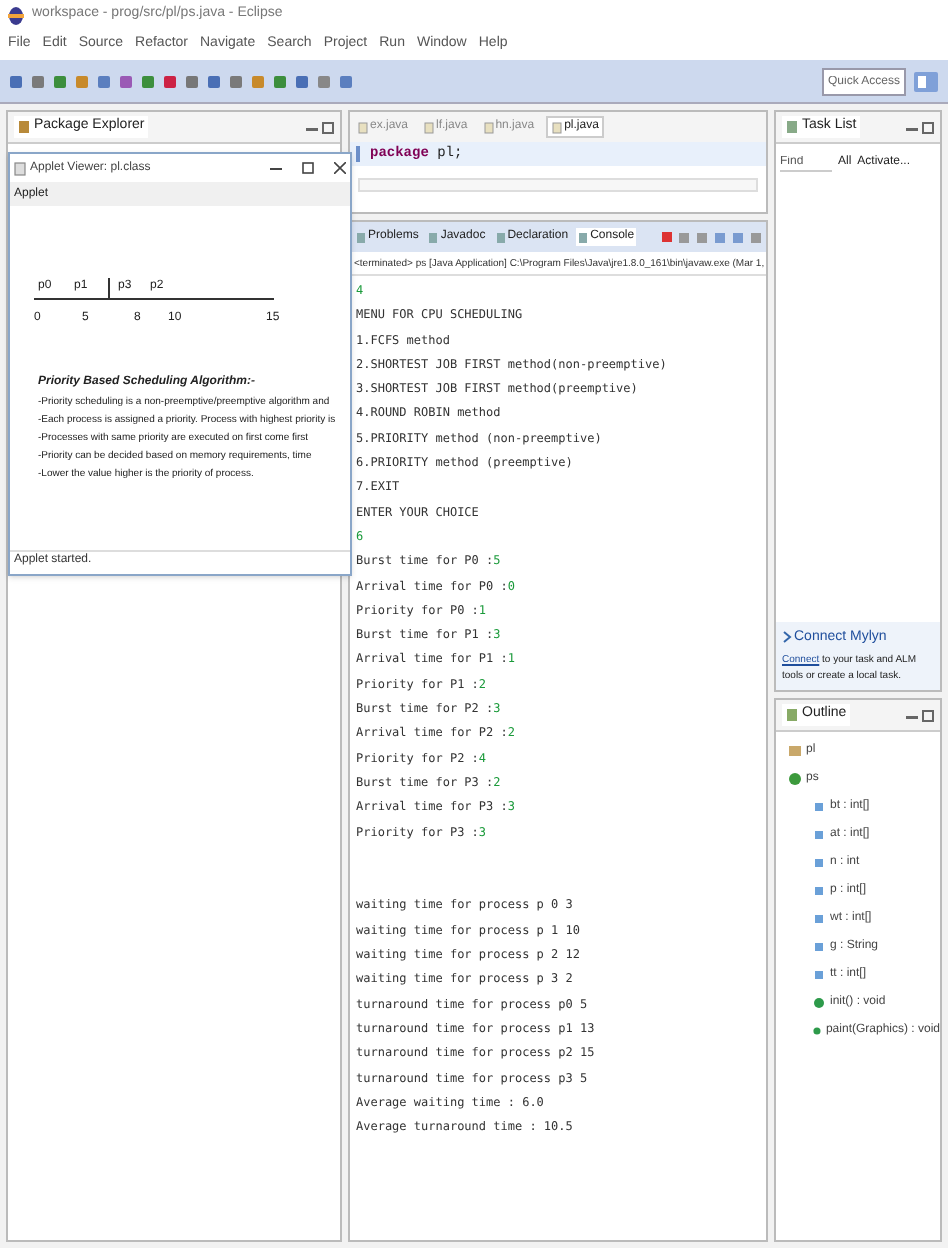  Describe the element at coordinates (787, 637) in the screenshot. I see `connect-icon` at that location.